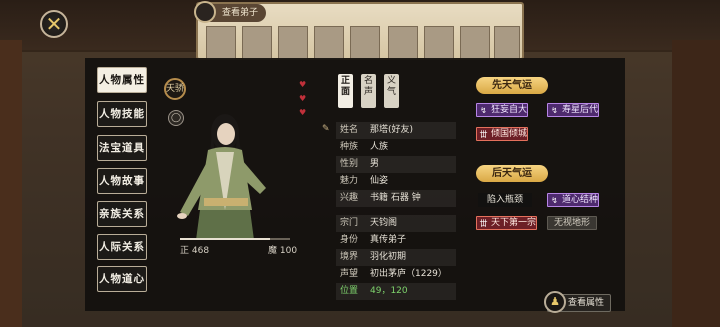 This screenshot has width=720, height=327. Describe the element at coordinates (122, 181) in the screenshot. I see `menu-story: 人物故事` at that location.